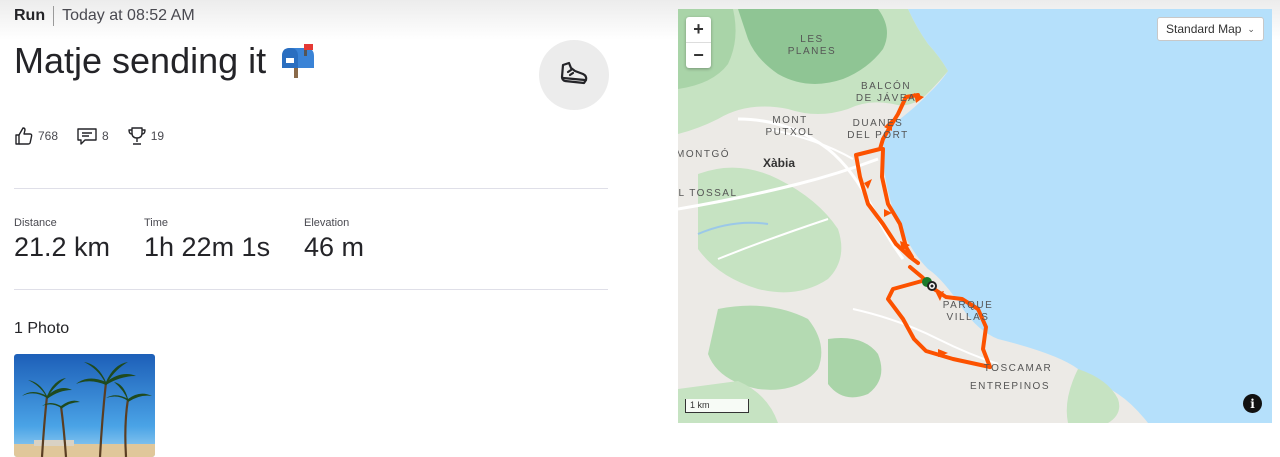 The width and height of the screenshot is (1280, 457). Describe the element at coordinates (137, 136) in the screenshot. I see `trophy-icon` at that location.